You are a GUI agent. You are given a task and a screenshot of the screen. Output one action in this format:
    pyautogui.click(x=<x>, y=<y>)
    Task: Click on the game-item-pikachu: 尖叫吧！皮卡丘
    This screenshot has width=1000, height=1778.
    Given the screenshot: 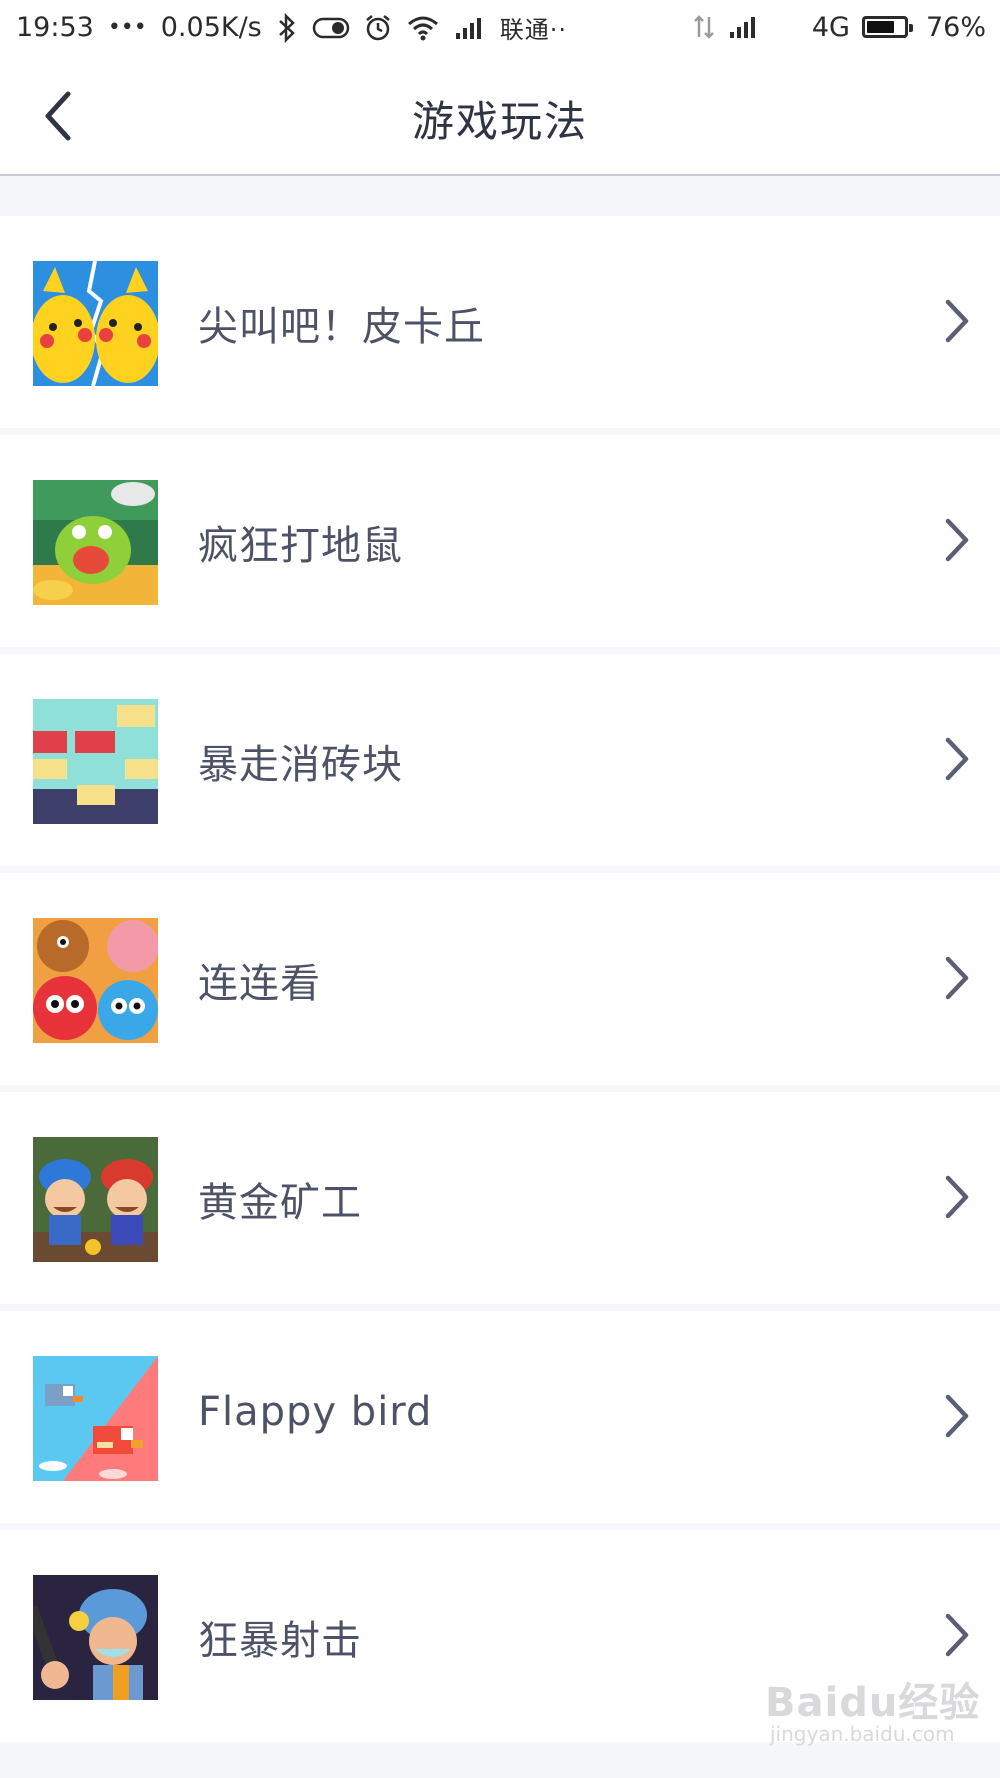 What is the action you would take?
    pyautogui.click(x=500, y=322)
    